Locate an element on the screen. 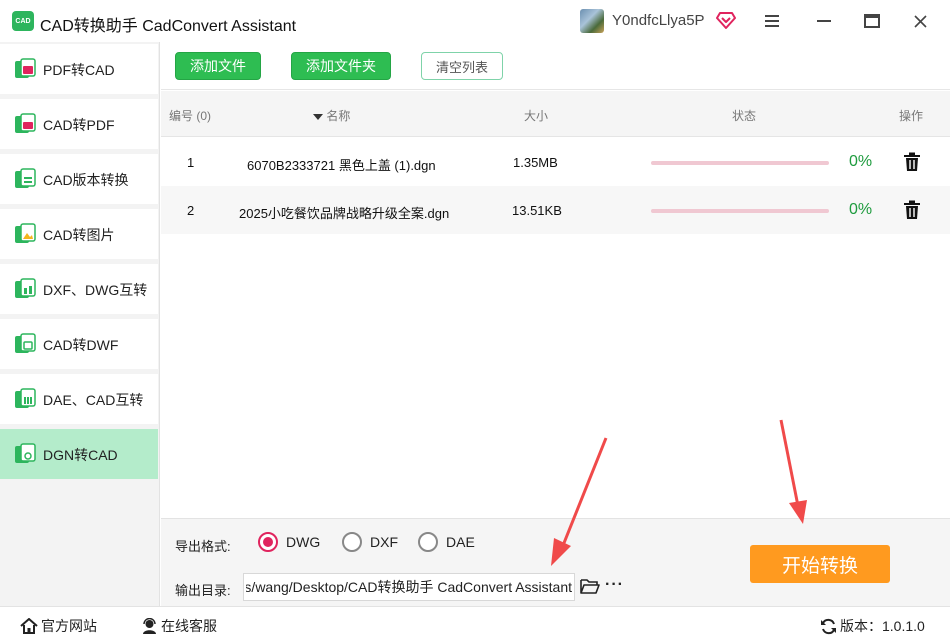  dxf-dwg-icon is located at coordinates (25, 288).